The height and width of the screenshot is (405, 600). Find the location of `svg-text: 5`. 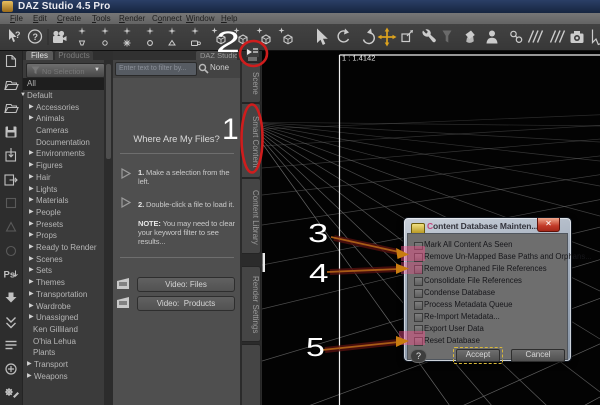

svg-text: 5 is located at coordinates (315, 348).